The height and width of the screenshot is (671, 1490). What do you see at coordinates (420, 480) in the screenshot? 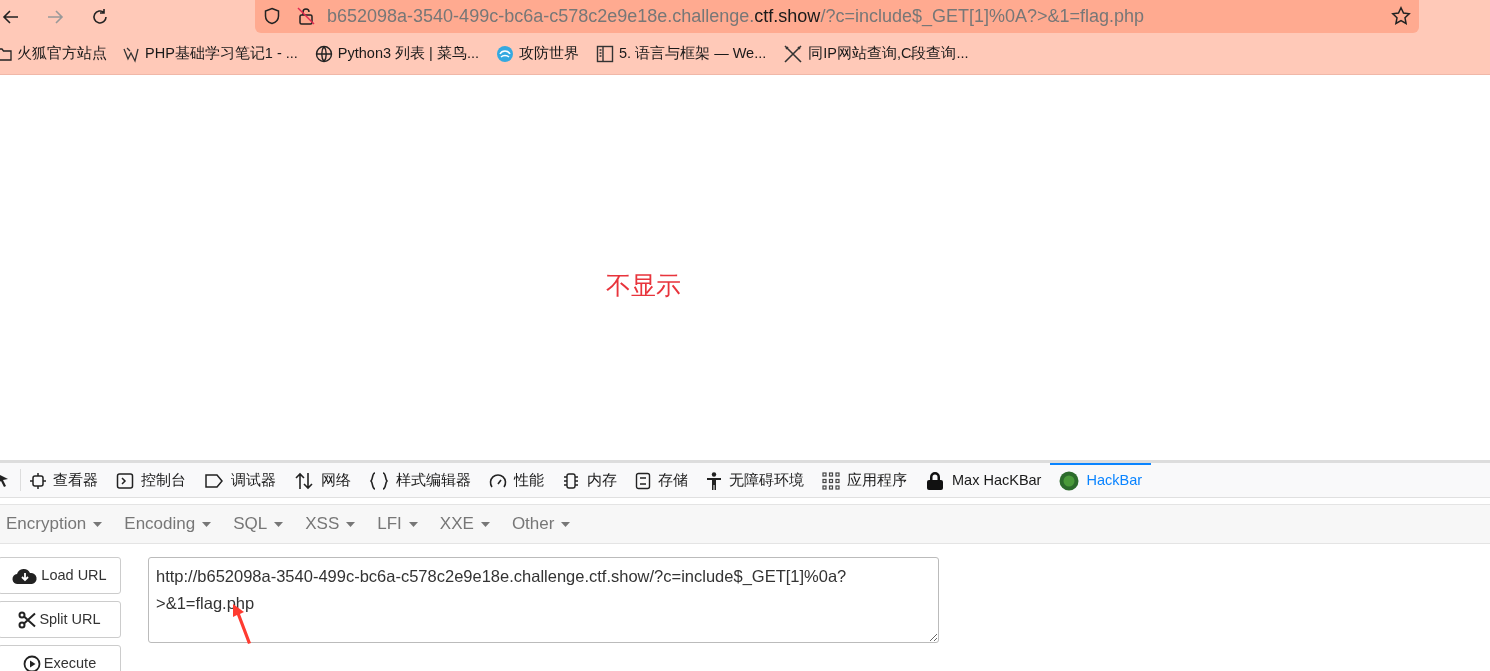
I see `devtools-tab: 样式编辑器` at bounding box center [420, 480].